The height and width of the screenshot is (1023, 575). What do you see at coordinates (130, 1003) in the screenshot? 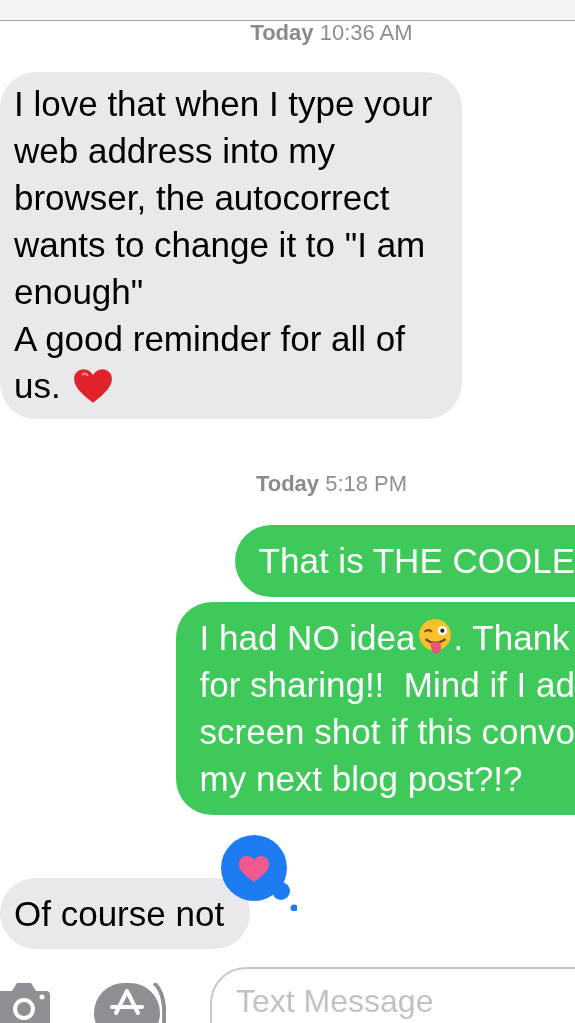
I see `app-store-icon` at bounding box center [130, 1003].